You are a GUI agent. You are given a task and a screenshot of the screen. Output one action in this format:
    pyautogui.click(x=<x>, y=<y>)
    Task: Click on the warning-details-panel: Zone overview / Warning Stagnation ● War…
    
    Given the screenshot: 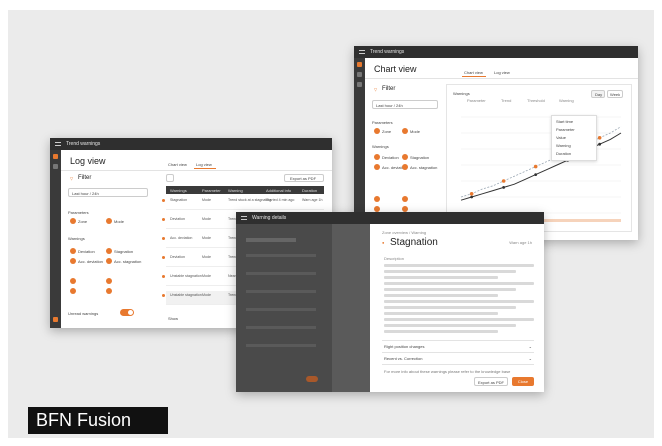 What is the action you would take?
    pyautogui.click(x=457, y=308)
    